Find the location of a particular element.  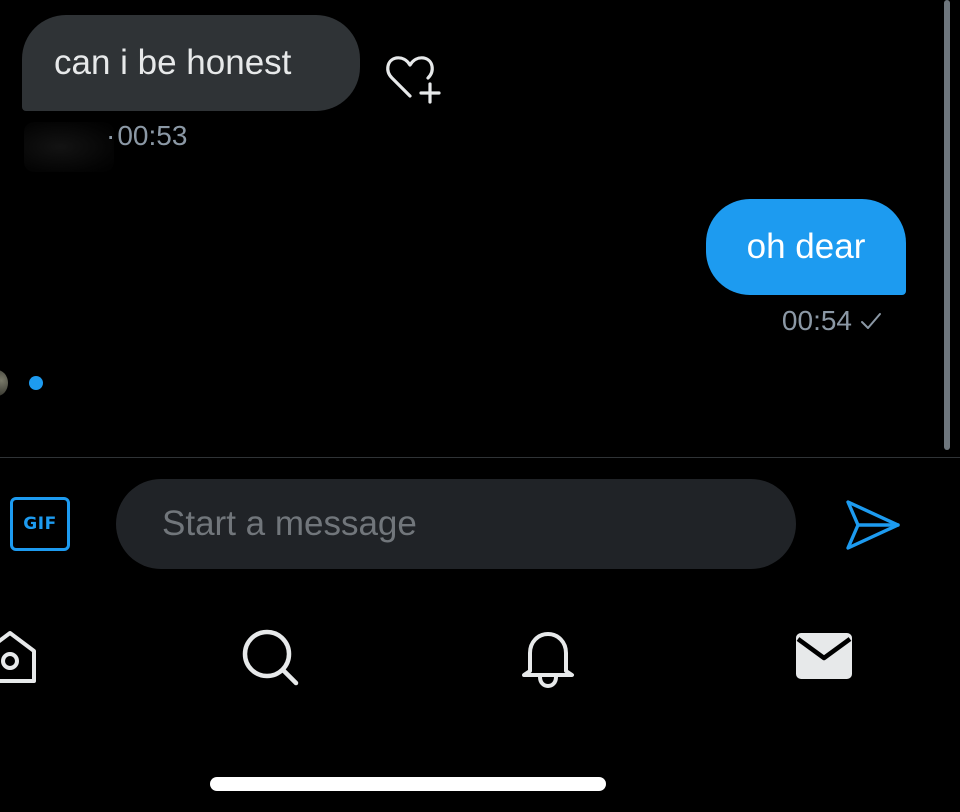

send-icon is located at coordinates (873, 525).